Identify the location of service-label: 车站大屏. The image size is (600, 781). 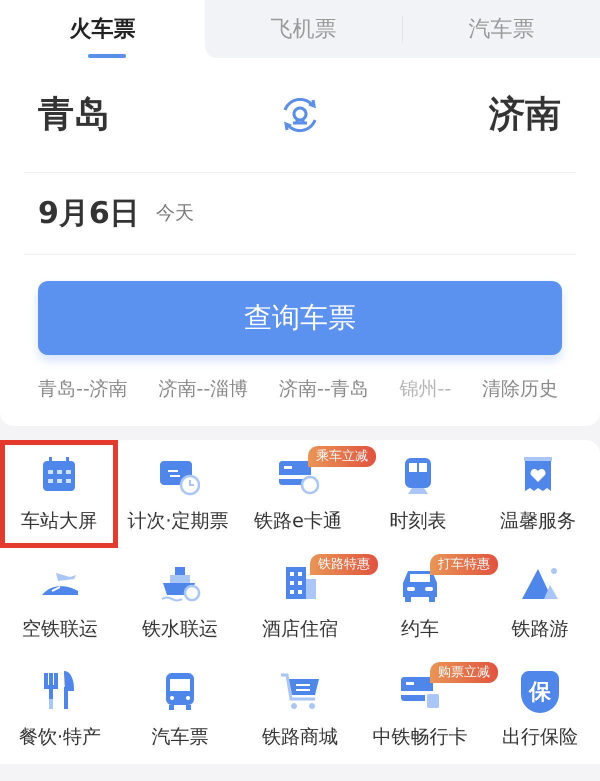
(59, 521).